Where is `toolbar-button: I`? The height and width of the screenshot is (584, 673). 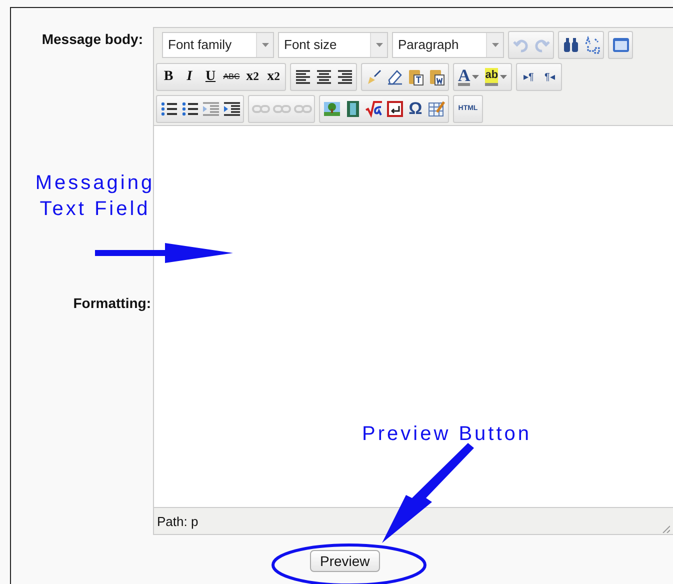
toolbar-button: I is located at coordinates (189, 76).